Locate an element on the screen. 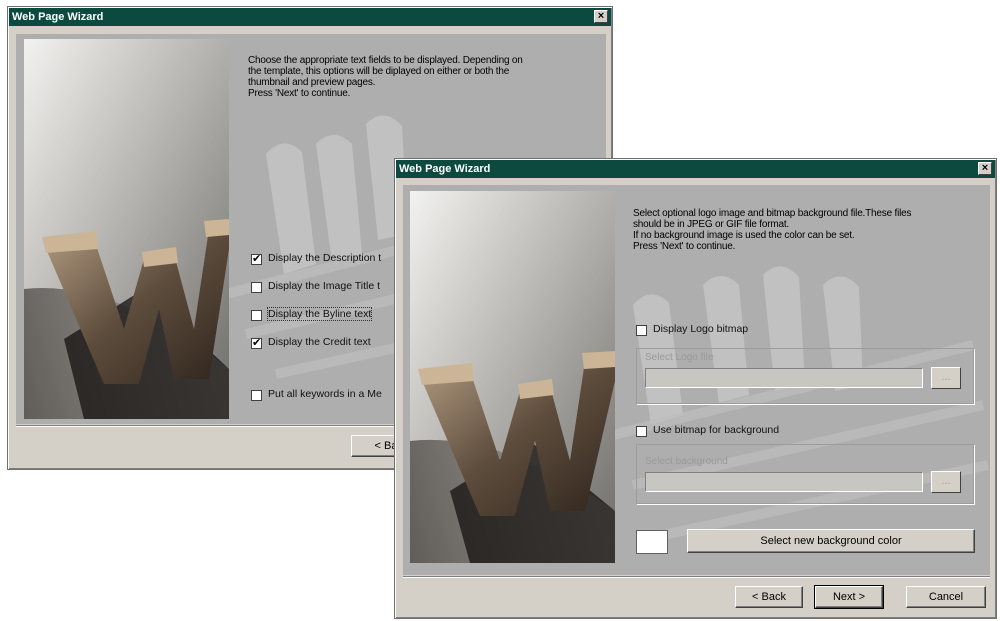  description-line: should be in JPEG or GIF file format. is located at coordinates (711, 224).